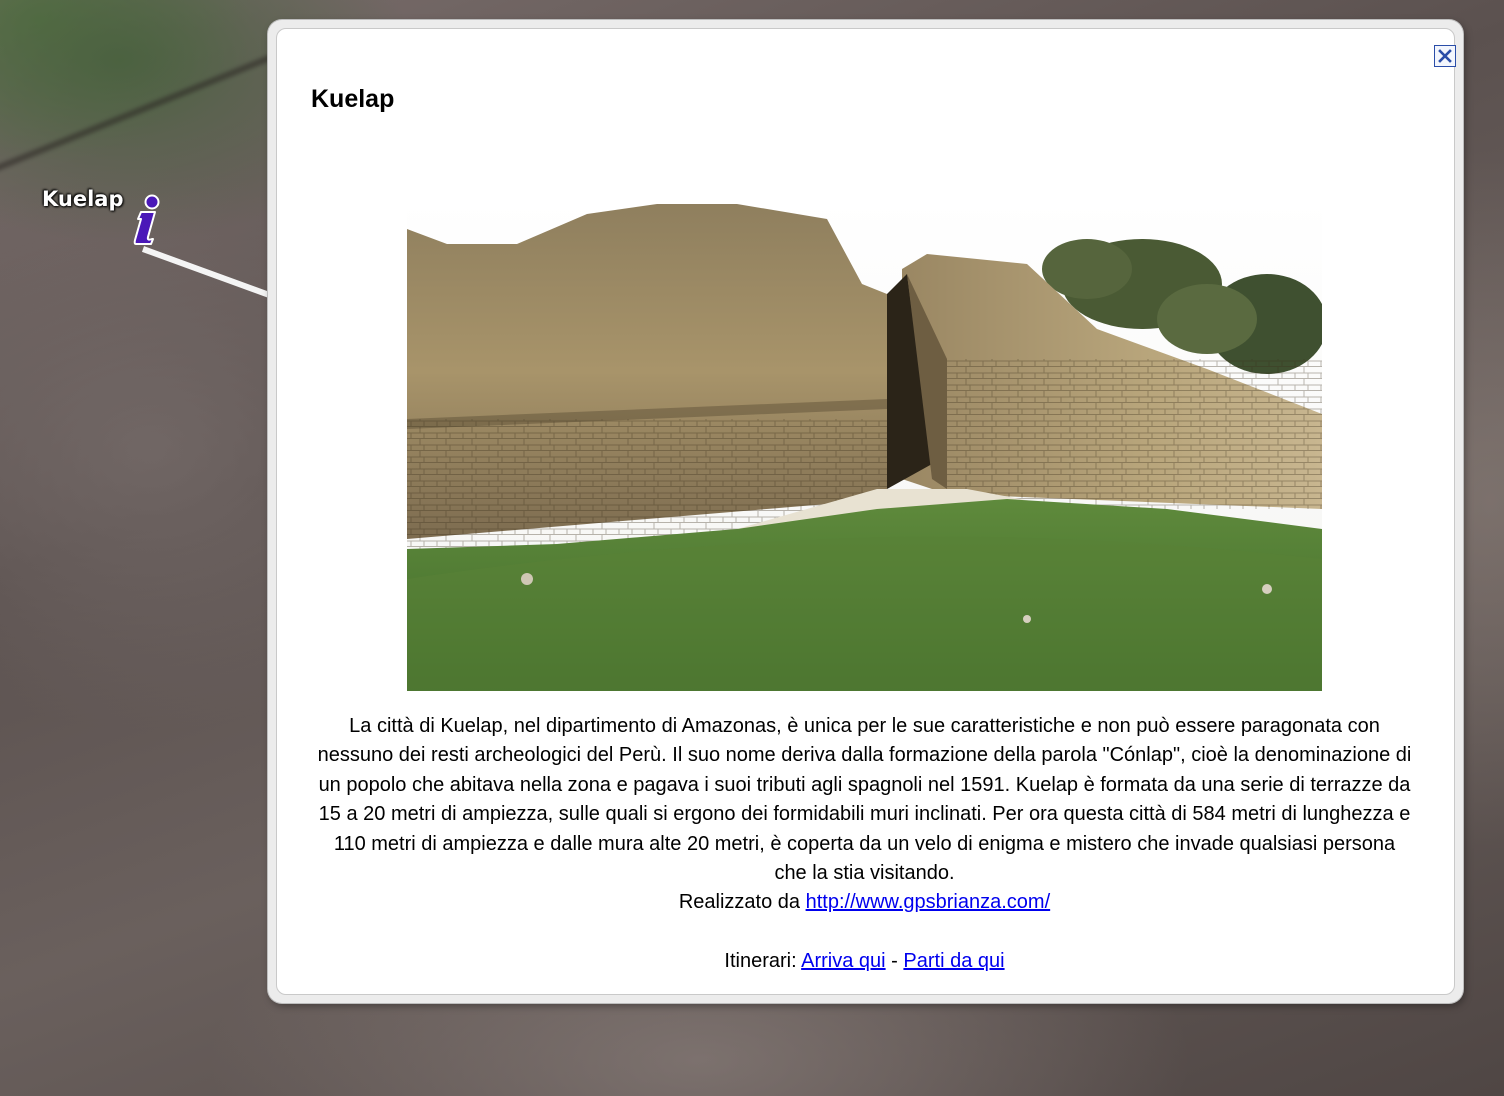  I want to click on itinerary-row: Itinerari: Arriva qui - Parti da qui, so click(864, 961).